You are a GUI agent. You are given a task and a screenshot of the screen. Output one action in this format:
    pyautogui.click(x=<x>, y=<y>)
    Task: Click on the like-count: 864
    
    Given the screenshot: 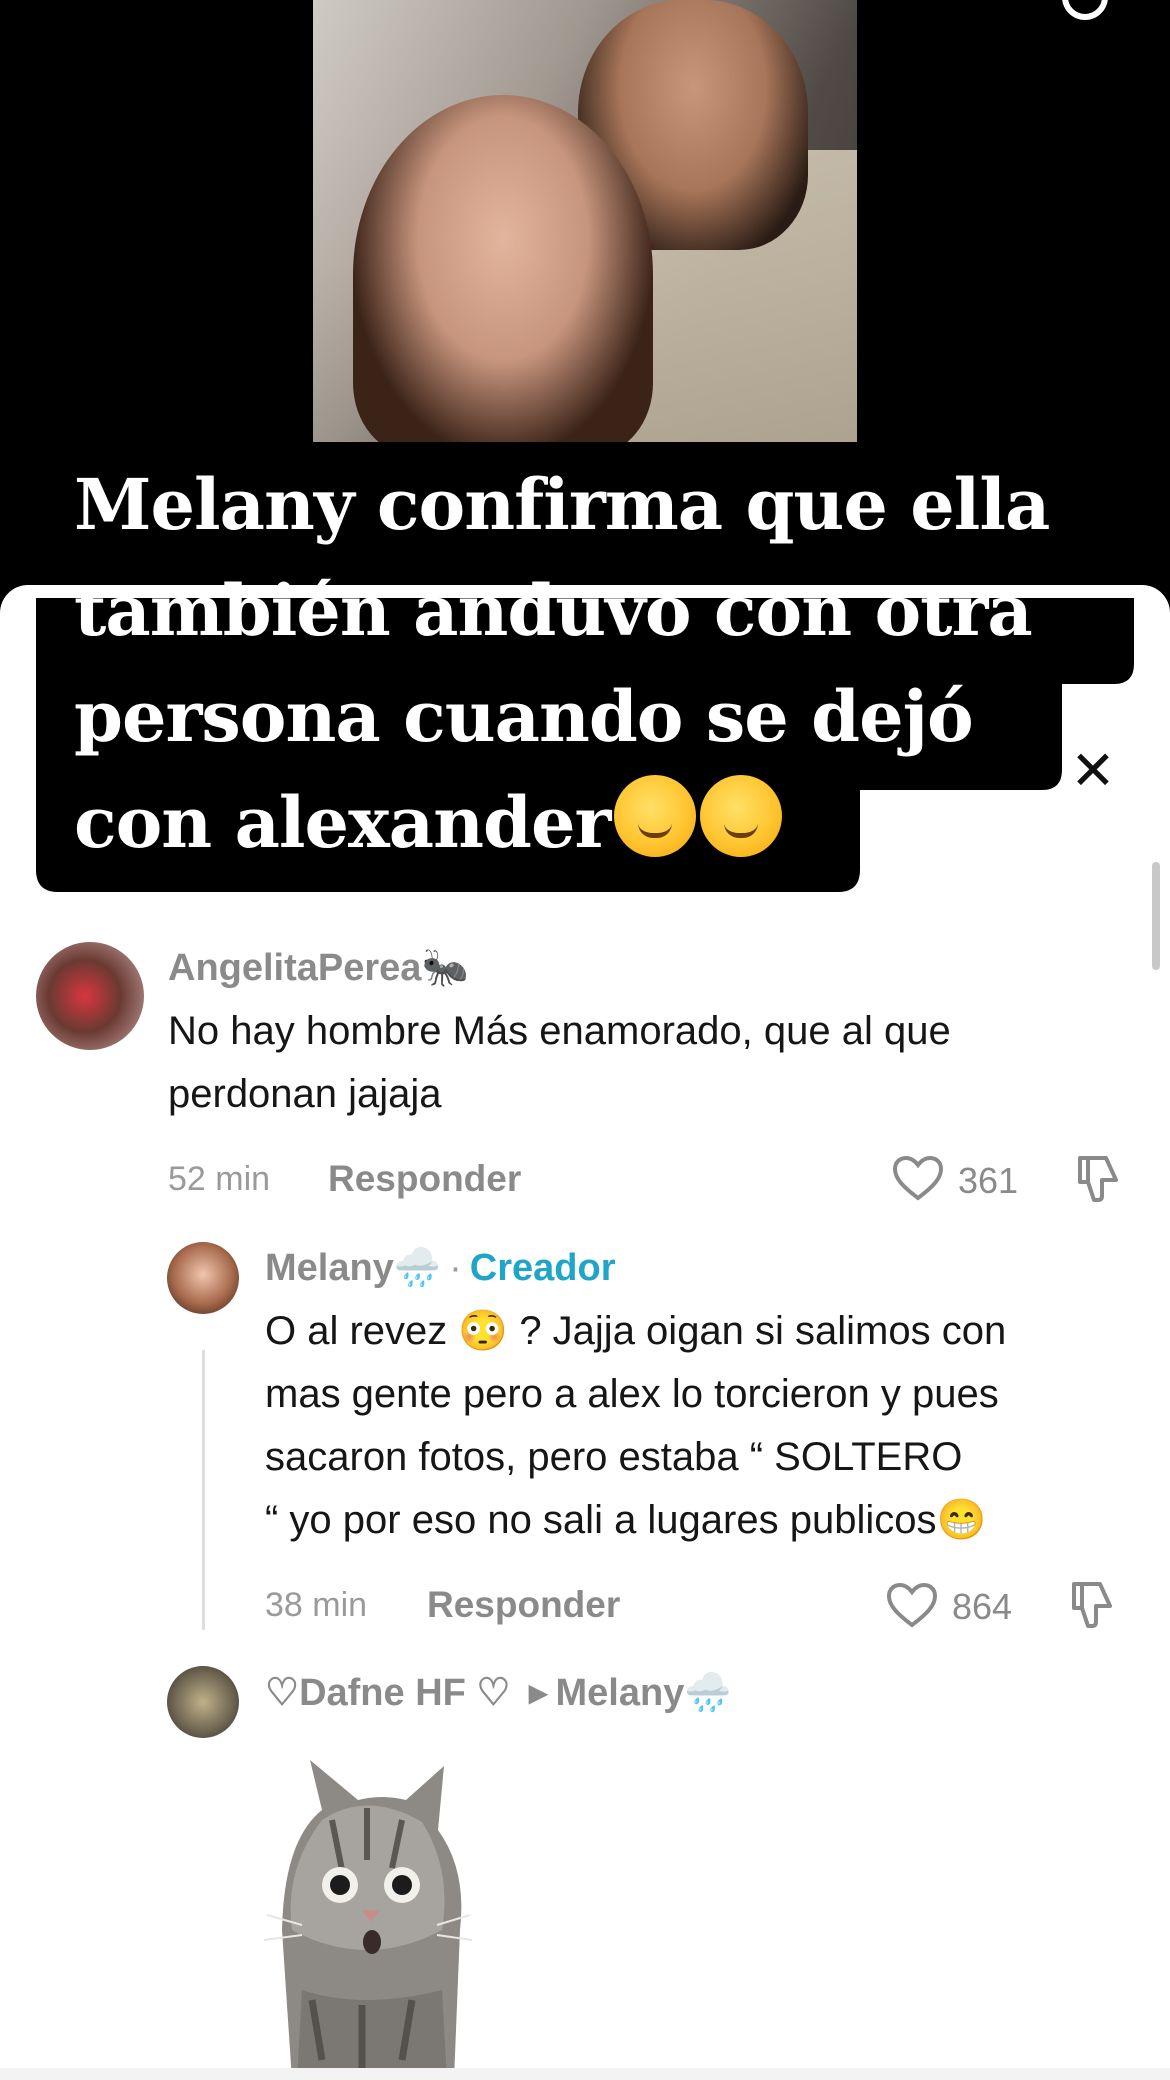 What is the action you would take?
    pyautogui.click(x=982, y=1606)
    